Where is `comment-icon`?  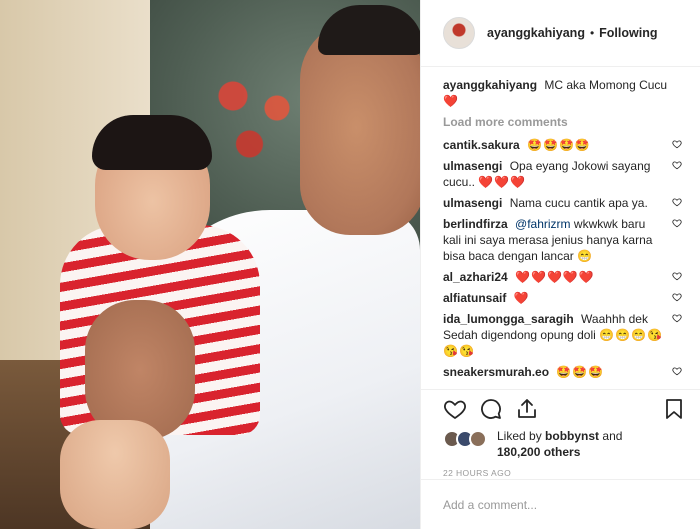 comment-icon is located at coordinates (491, 409).